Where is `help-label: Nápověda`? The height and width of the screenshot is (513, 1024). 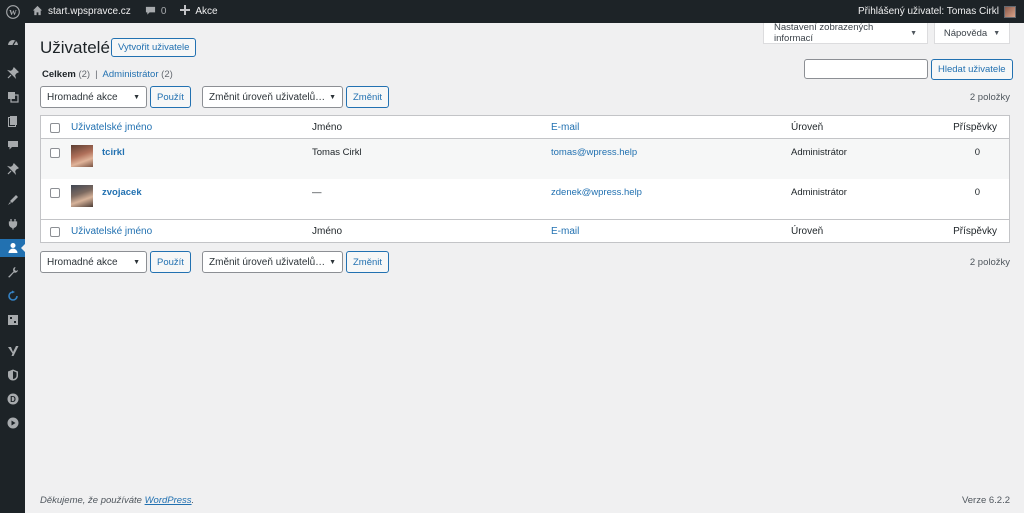
help-label: Nápověda is located at coordinates (965, 33).